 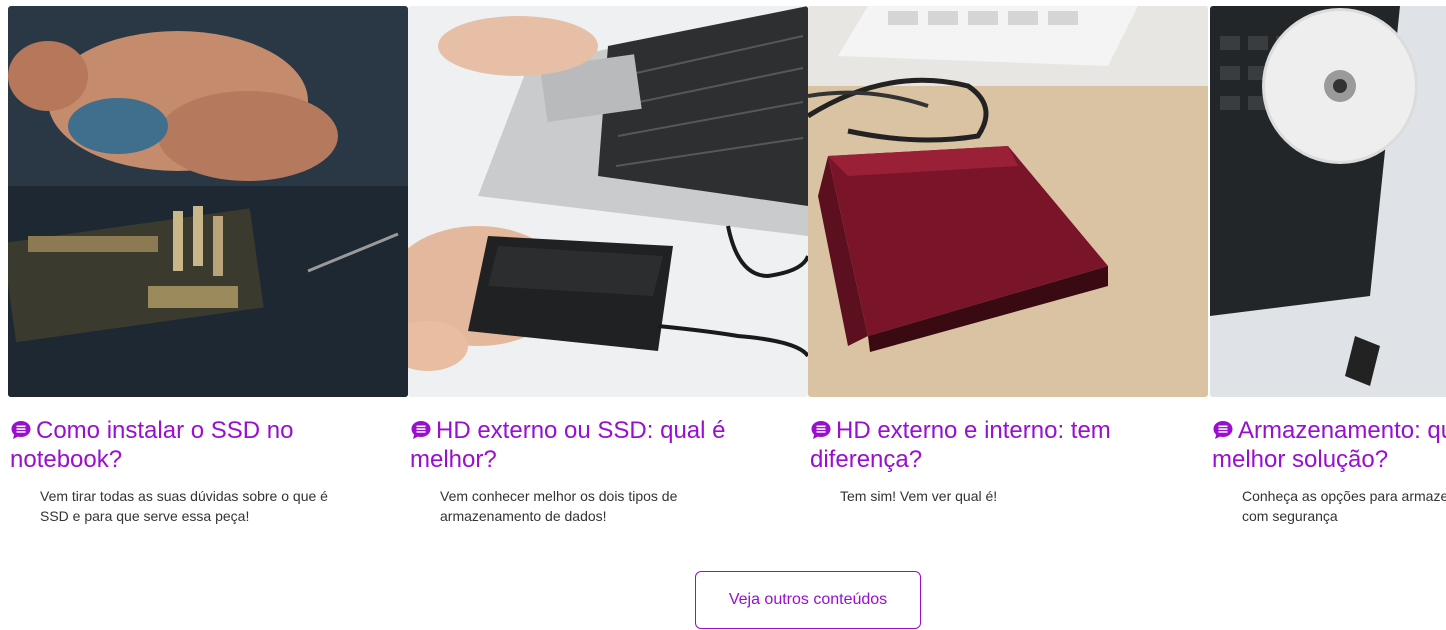 I want to click on article-title: Como instalar o SSD no notebook?, so click(x=175, y=445).